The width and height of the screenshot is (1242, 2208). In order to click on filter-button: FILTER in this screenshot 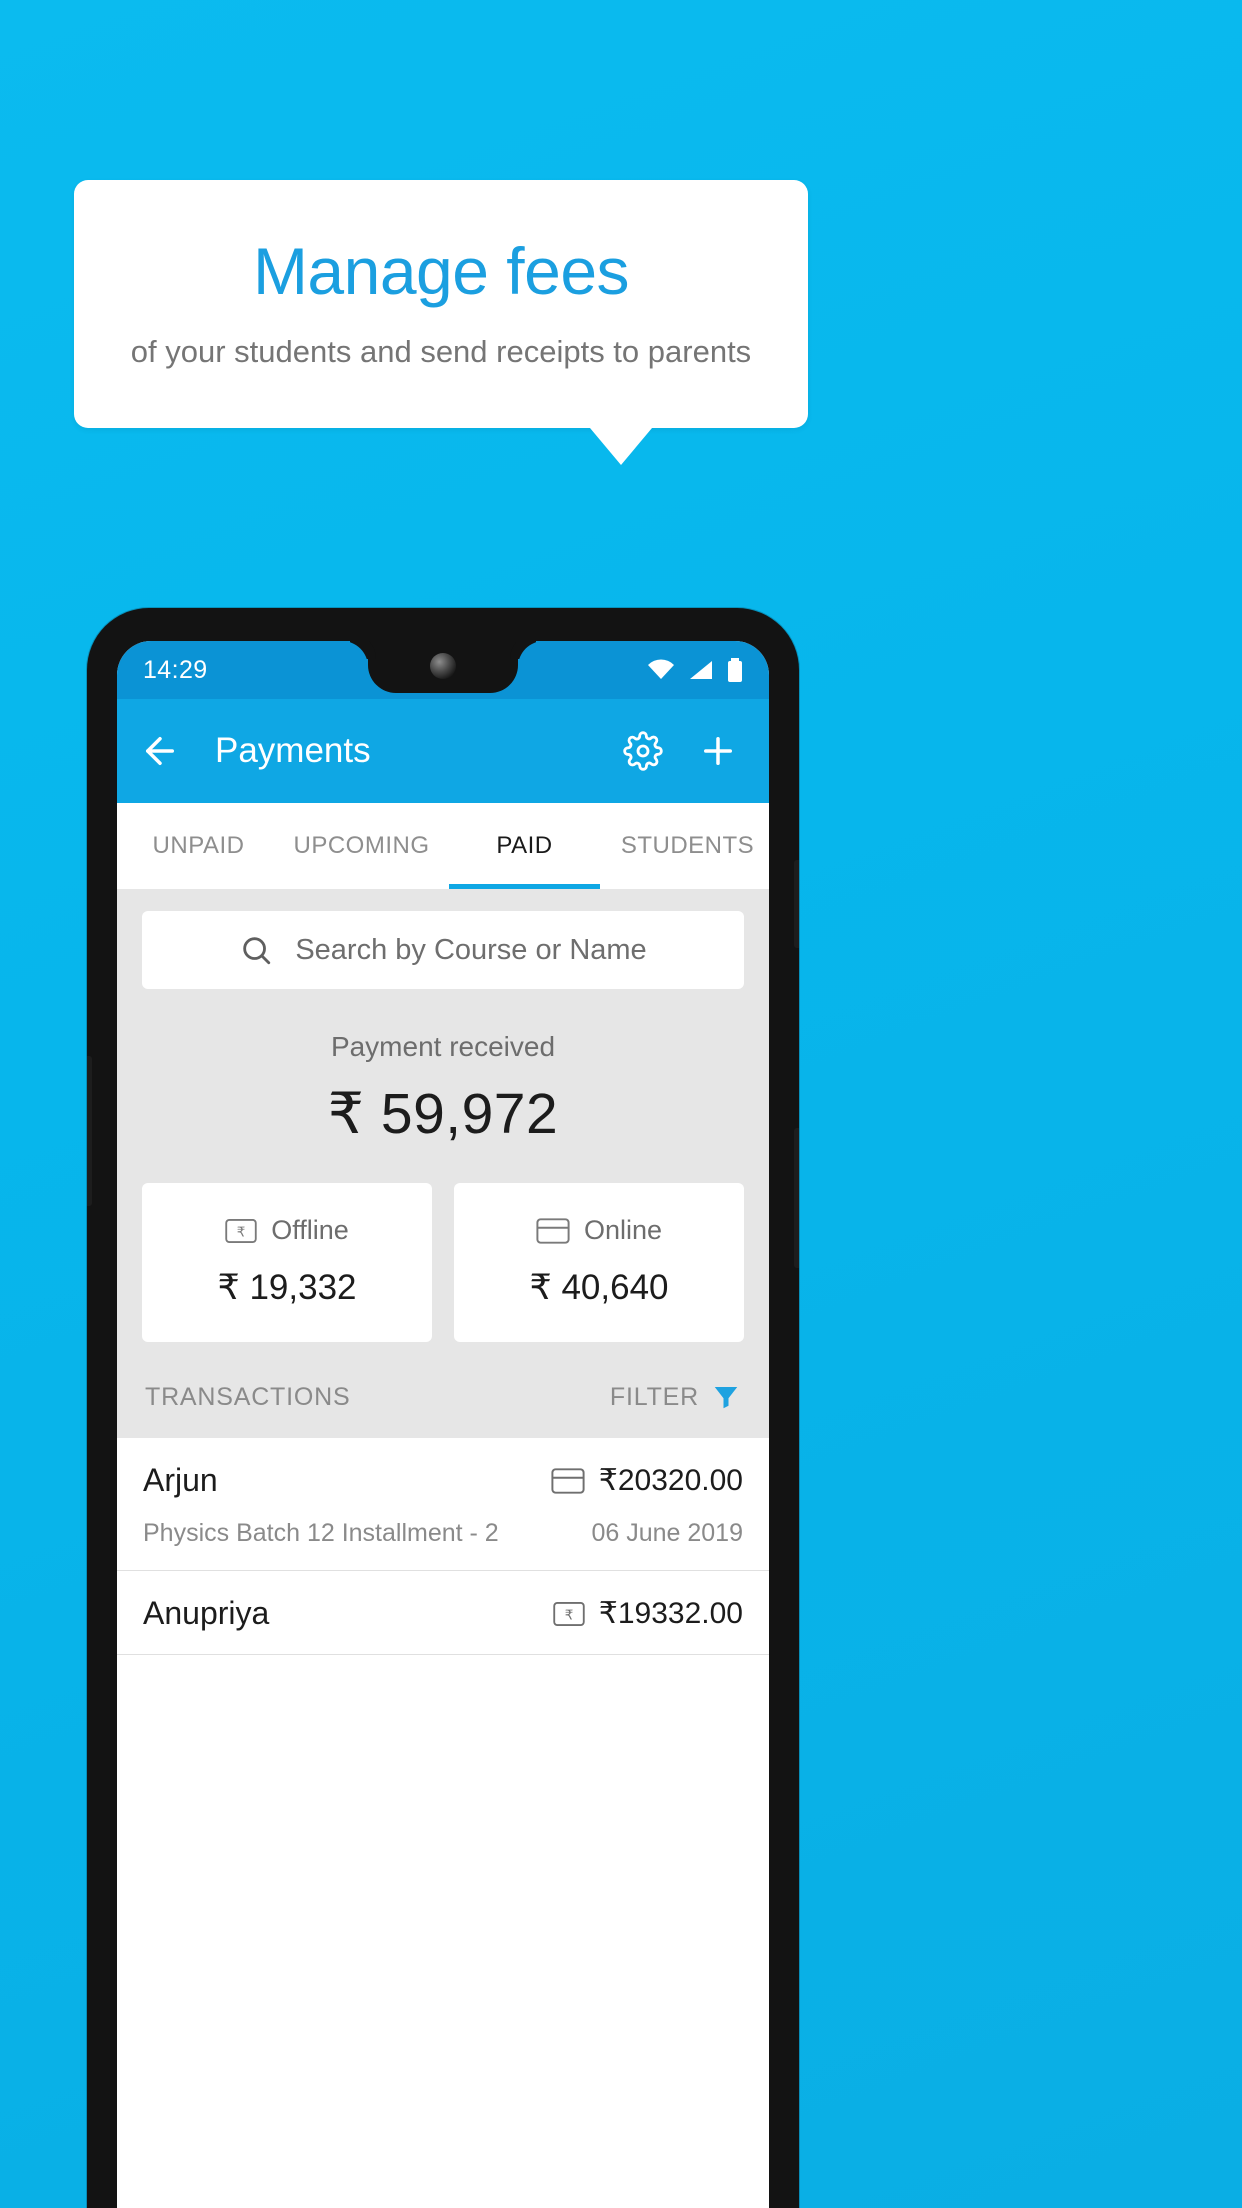, I will do `click(675, 1397)`.